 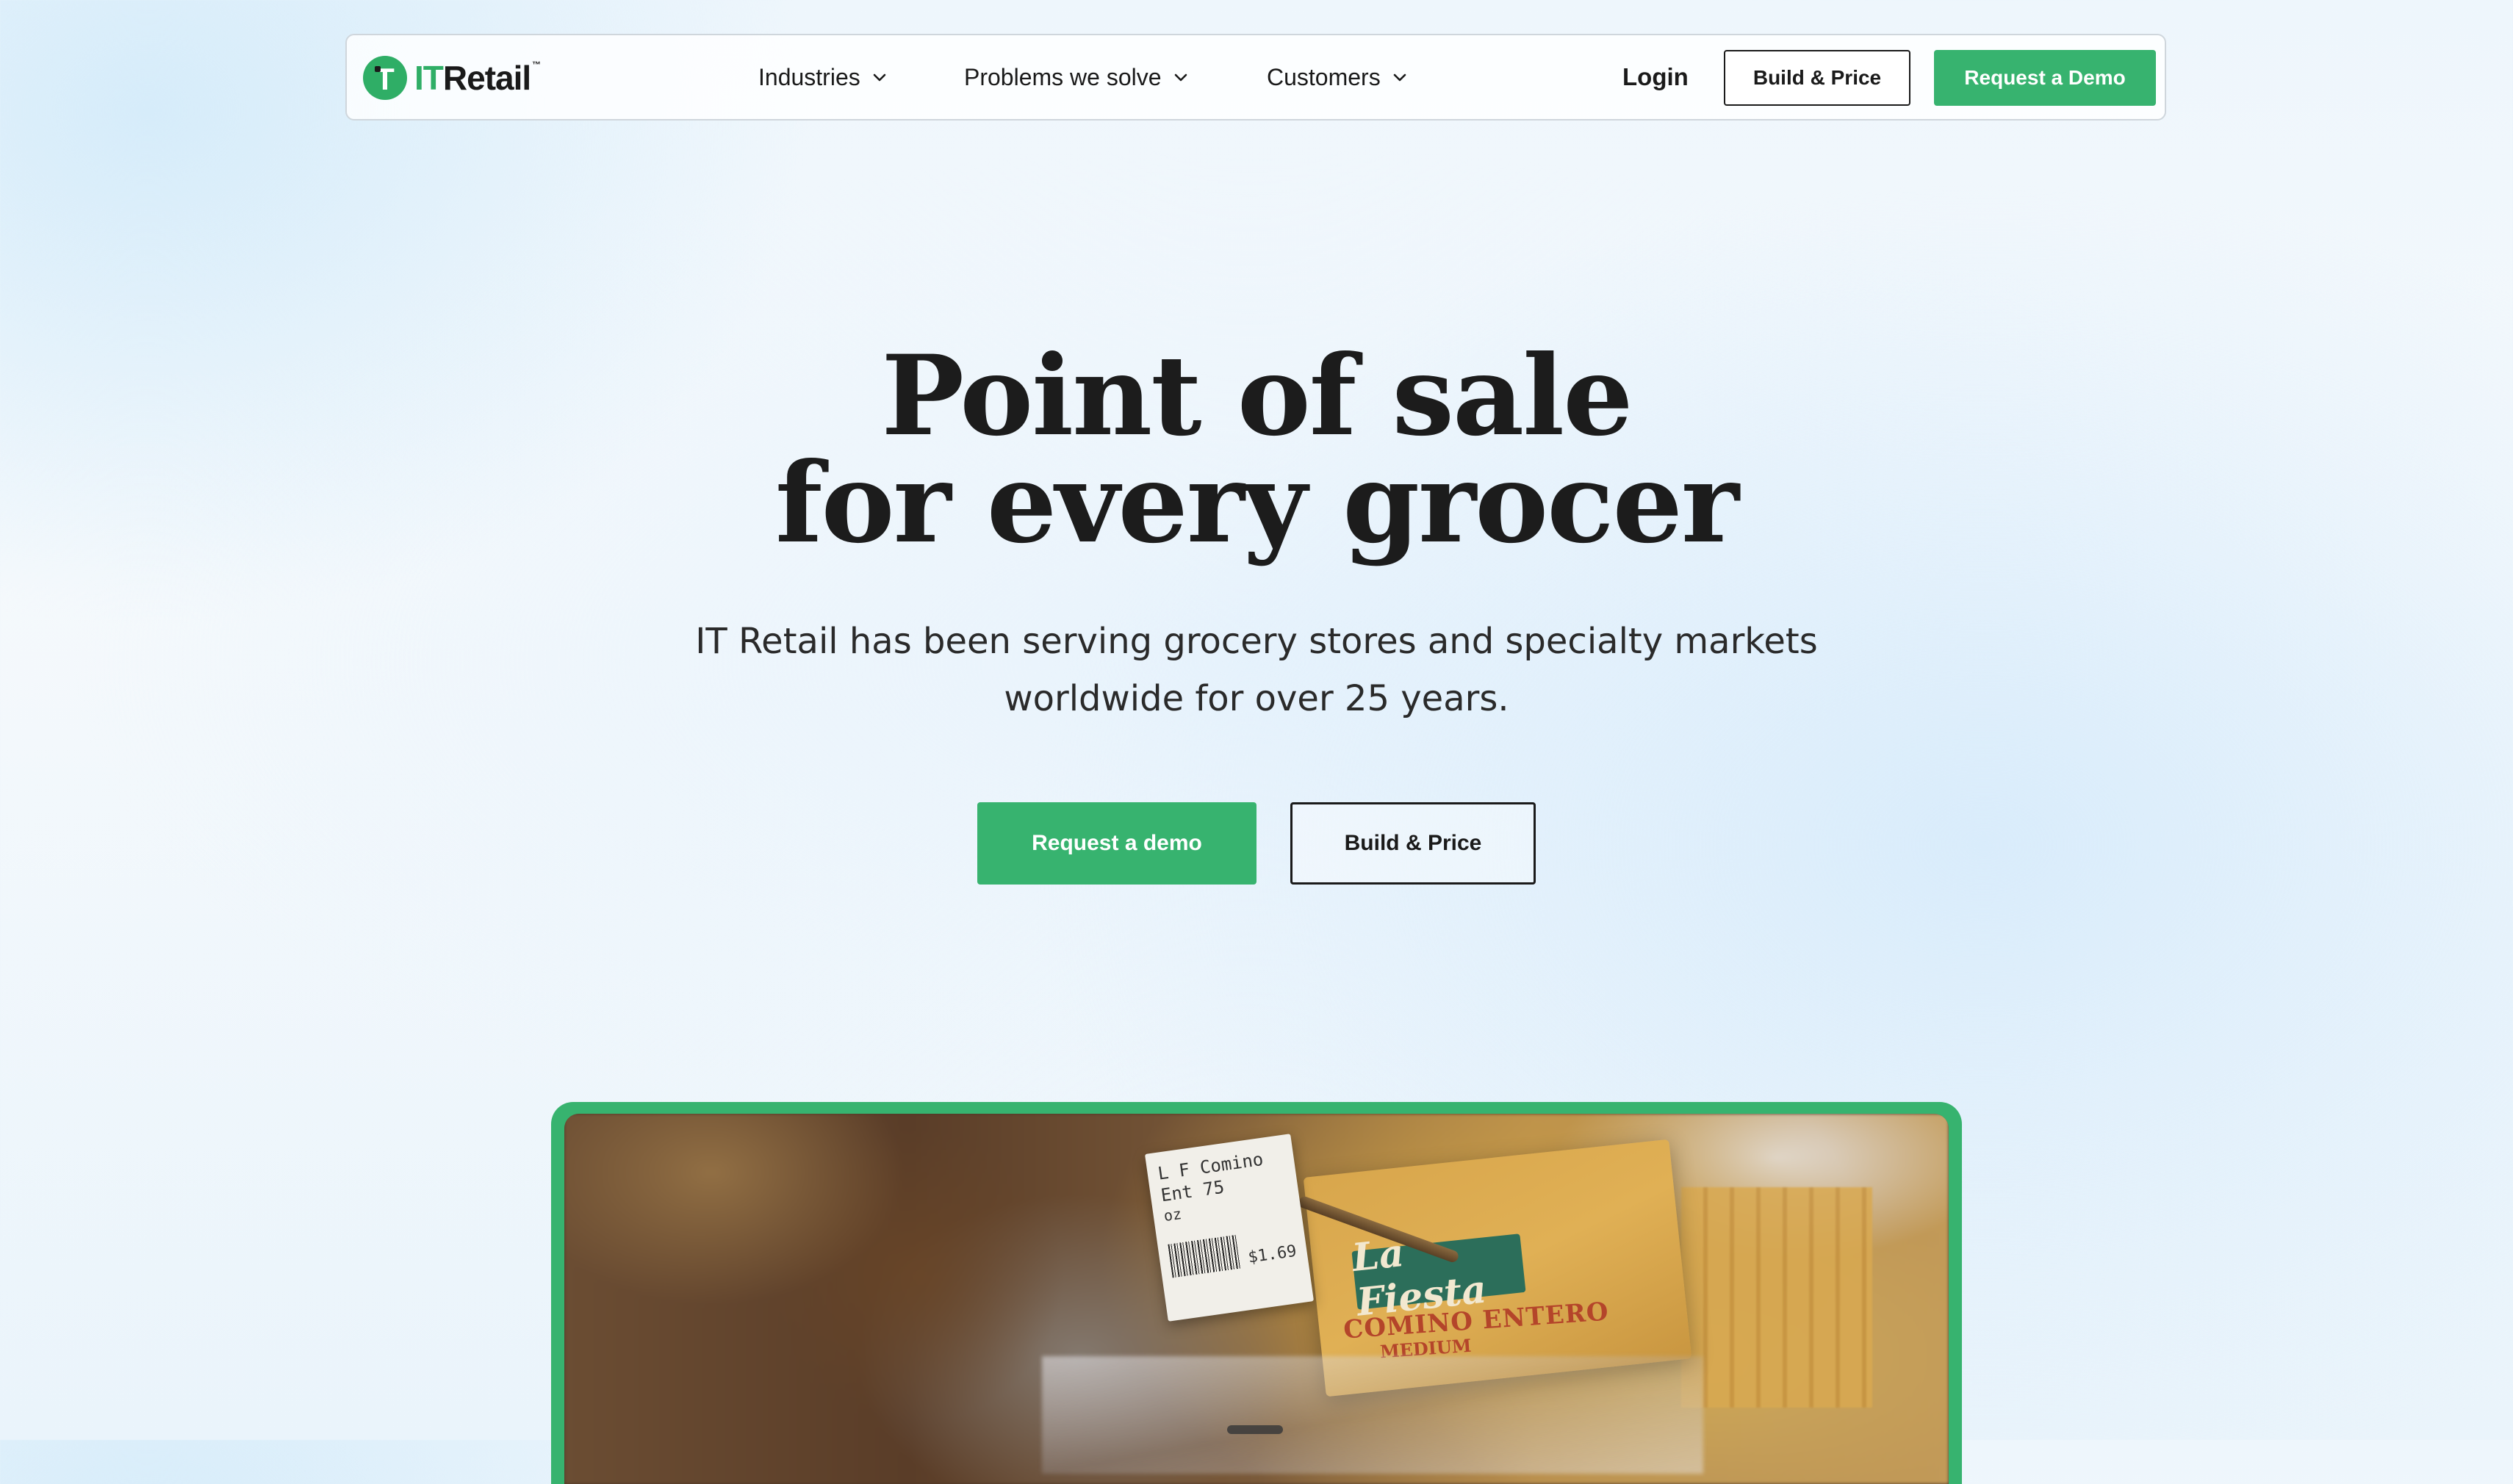 I want to click on logo-wordmark: ITRetail, so click(x=472, y=78).